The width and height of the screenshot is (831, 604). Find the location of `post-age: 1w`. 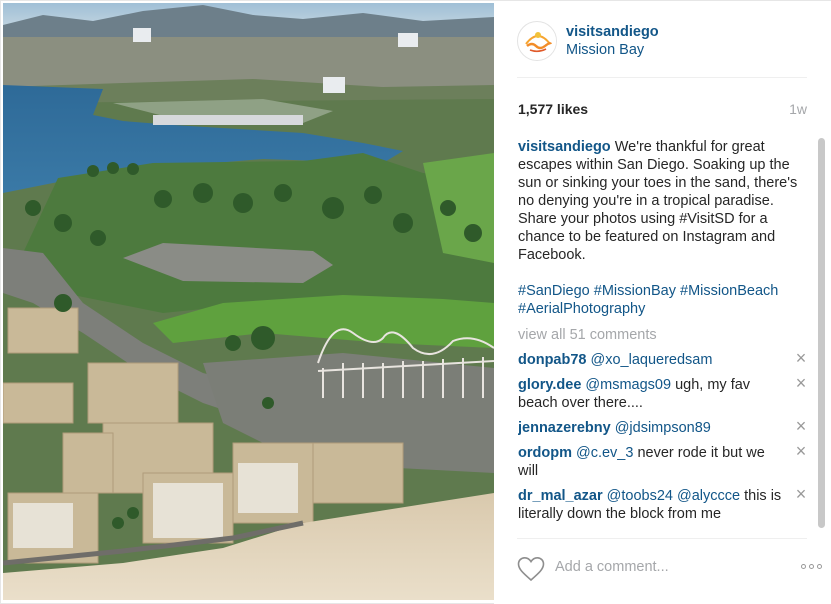

post-age: 1w is located at coordinates (798, 109).